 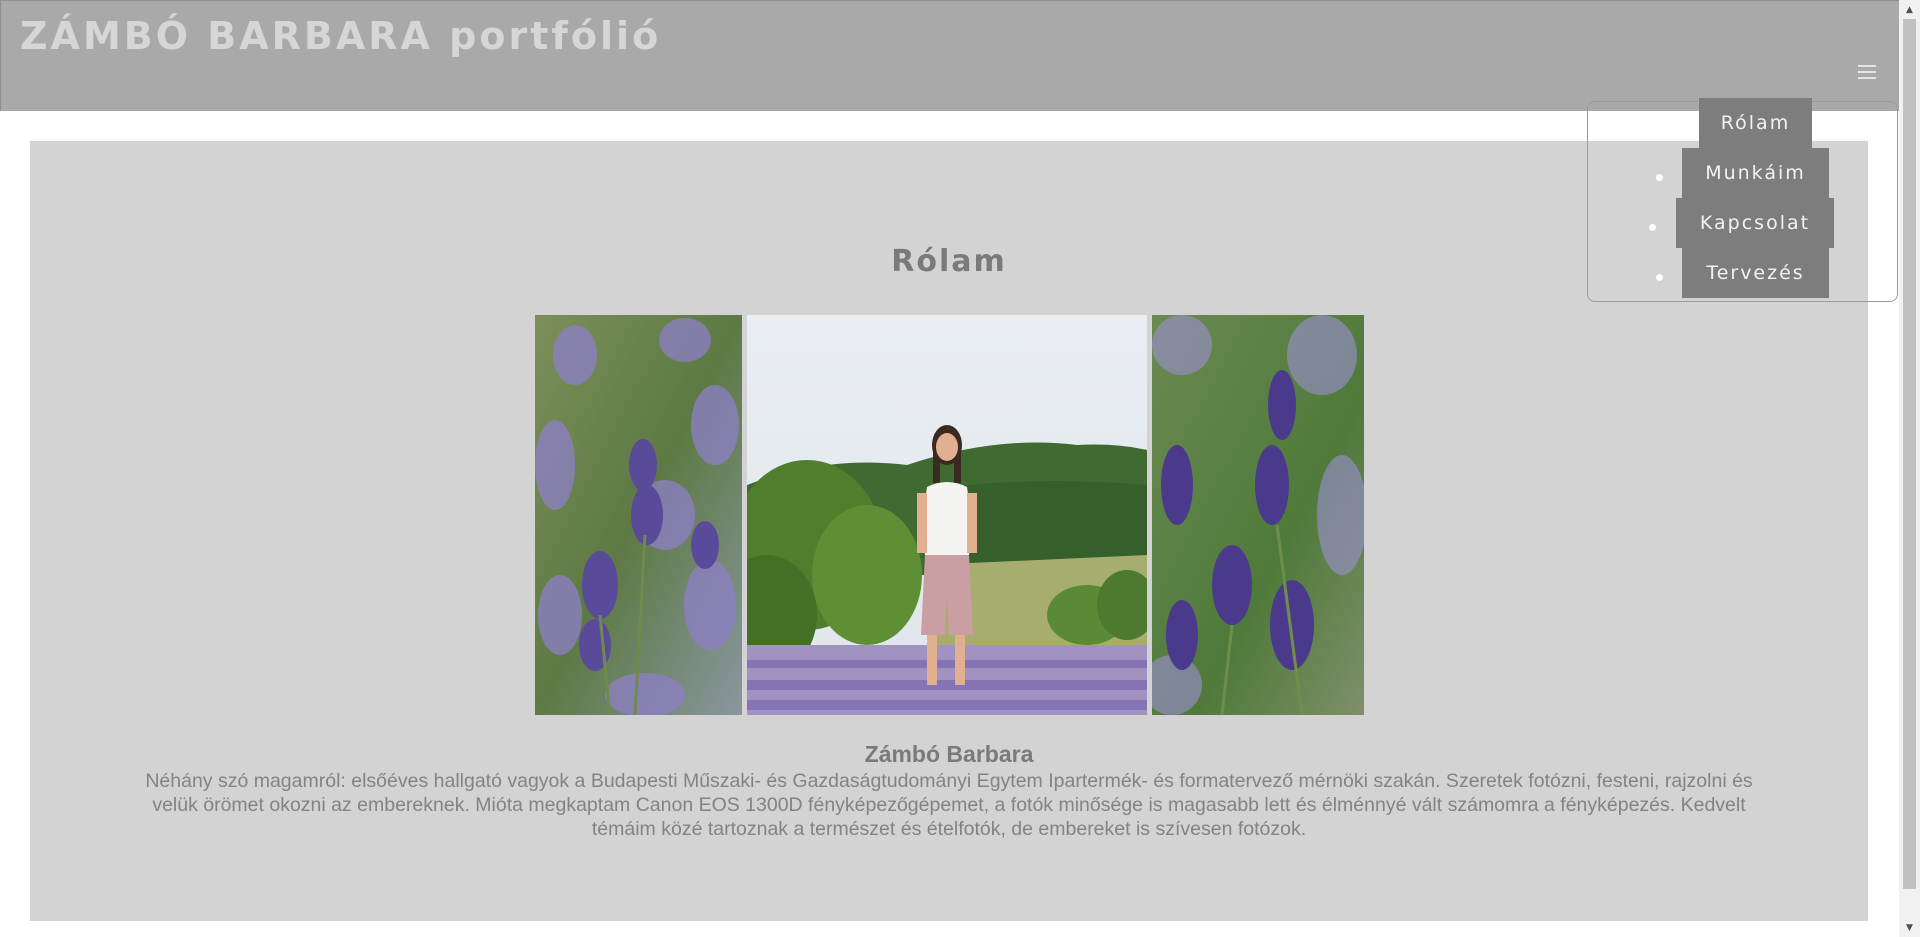 What do you see at coordinates (638, 515) in the screenshot?
I see `lavender-photo-left` at bounding box center [638, 515].